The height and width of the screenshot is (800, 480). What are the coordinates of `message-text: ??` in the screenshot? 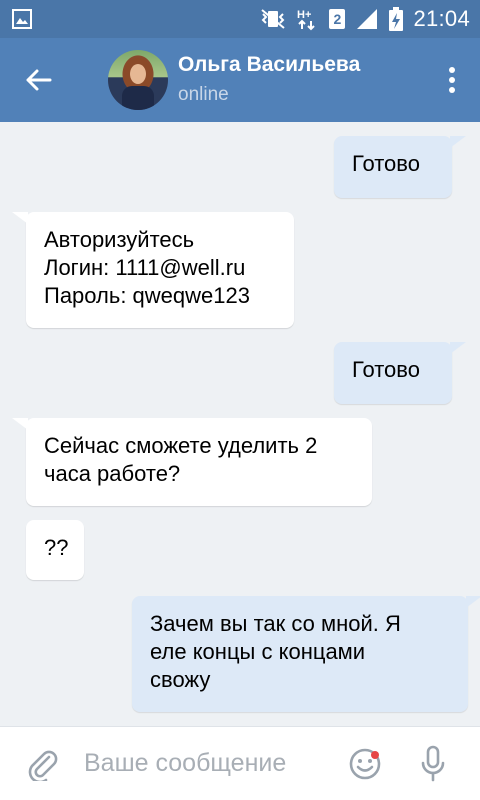 It's located at (56, 547).